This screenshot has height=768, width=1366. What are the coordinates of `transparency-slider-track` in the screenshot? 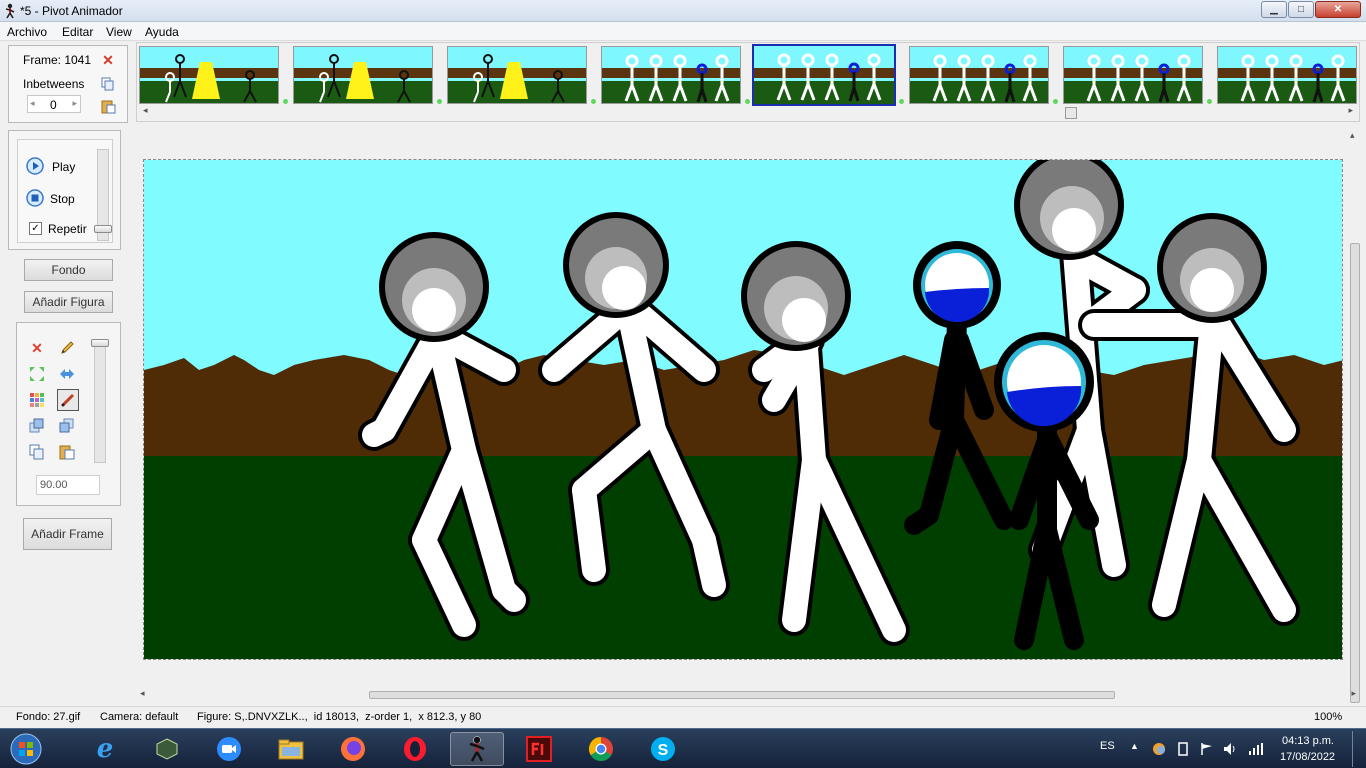 It's located at (100, 401).